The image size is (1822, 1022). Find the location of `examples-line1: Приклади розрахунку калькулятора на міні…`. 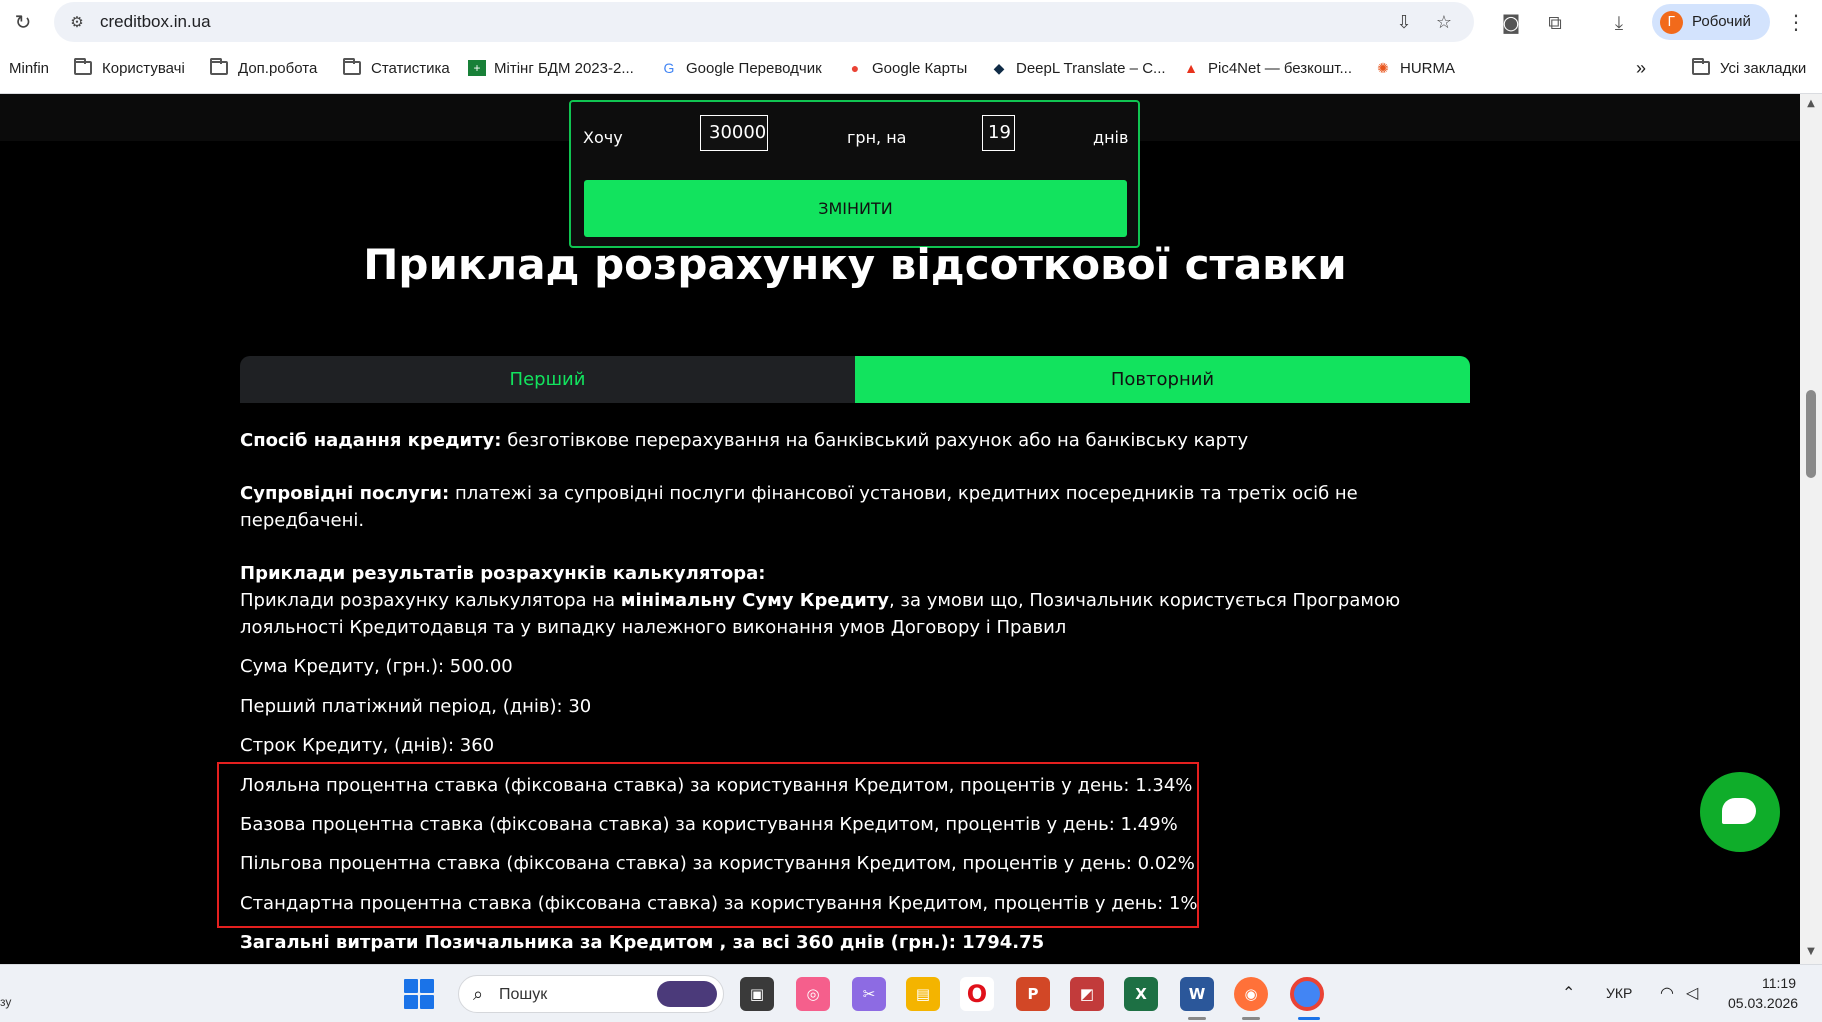

examples-line1: Приклади розрахунку калькулятора на міні… is located at coordinates (820, 600).